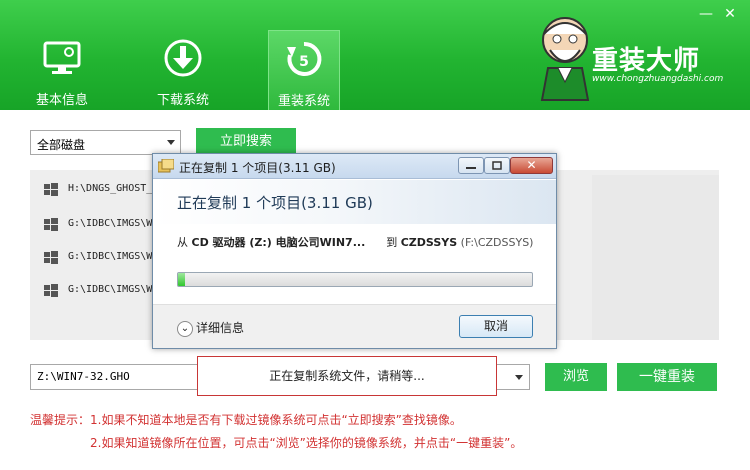 The width and height of the screenshot is (750, 470). What do you see at coordinates (392, 242) in the screenshot?
I see `to-label: 到` at bounding box center [392, 242].